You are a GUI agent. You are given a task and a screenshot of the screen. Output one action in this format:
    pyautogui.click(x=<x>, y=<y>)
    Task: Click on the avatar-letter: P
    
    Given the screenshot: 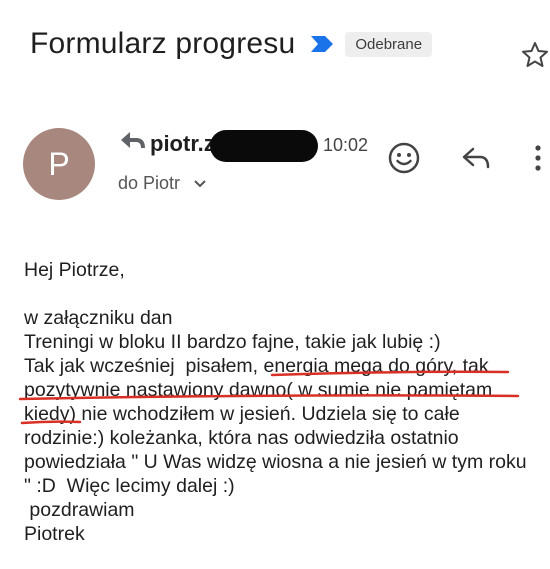 What is the action you would take?
    pyautogui.click(x=59, y=163)
    